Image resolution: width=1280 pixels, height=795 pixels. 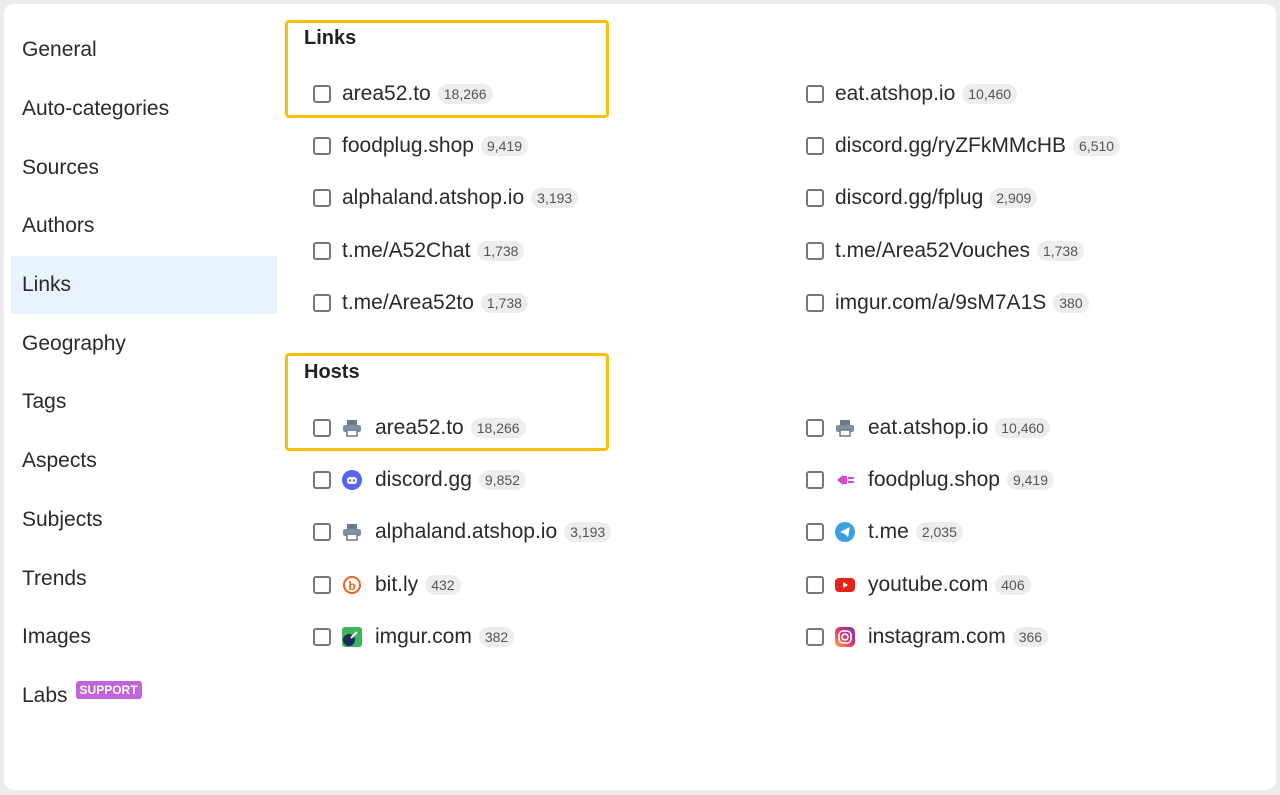 What do you see at coordinates (845, 480) in the screenshot?
I see `plug-icon` at bounding box center [845, 480].